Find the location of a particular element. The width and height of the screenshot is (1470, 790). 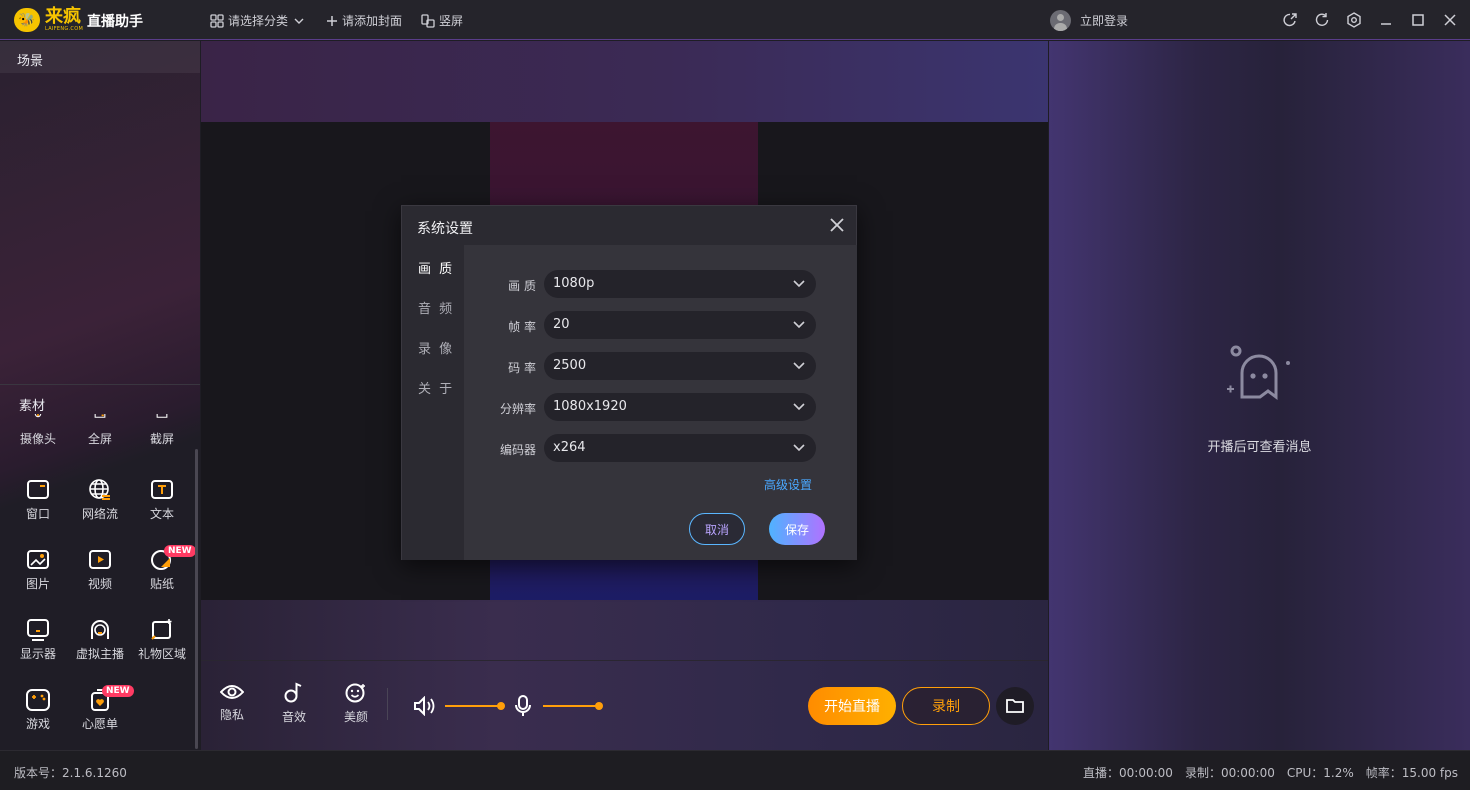

encoder-select: x264 is located at coordinates (680, 448).